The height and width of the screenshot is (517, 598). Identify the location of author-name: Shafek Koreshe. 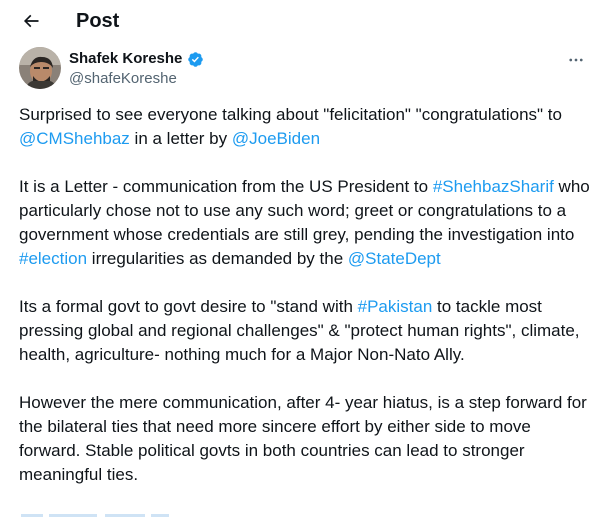
(125, 59).